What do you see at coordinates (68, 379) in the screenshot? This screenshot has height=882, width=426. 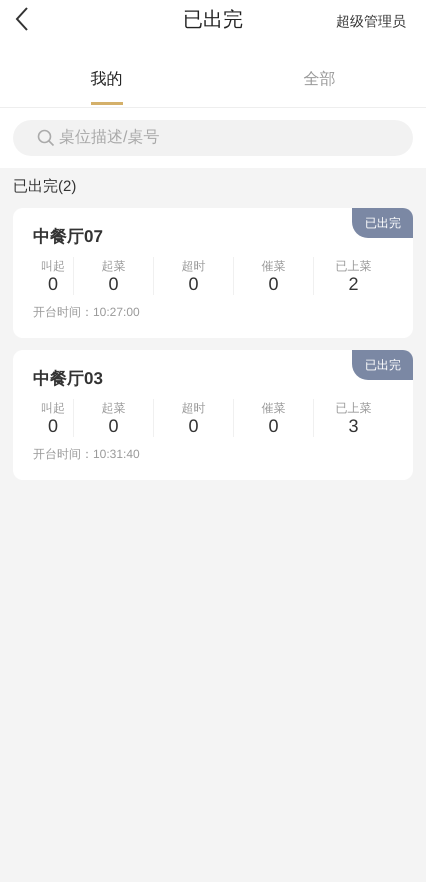 I see `table-name: 中餐厅03` at bounding box center [68, 379].